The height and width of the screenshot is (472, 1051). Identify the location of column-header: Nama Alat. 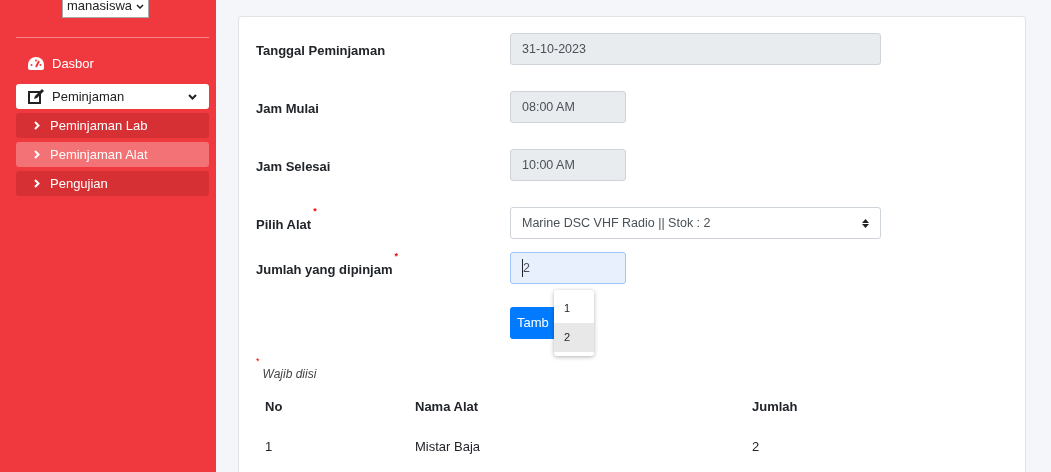
(574, 407).